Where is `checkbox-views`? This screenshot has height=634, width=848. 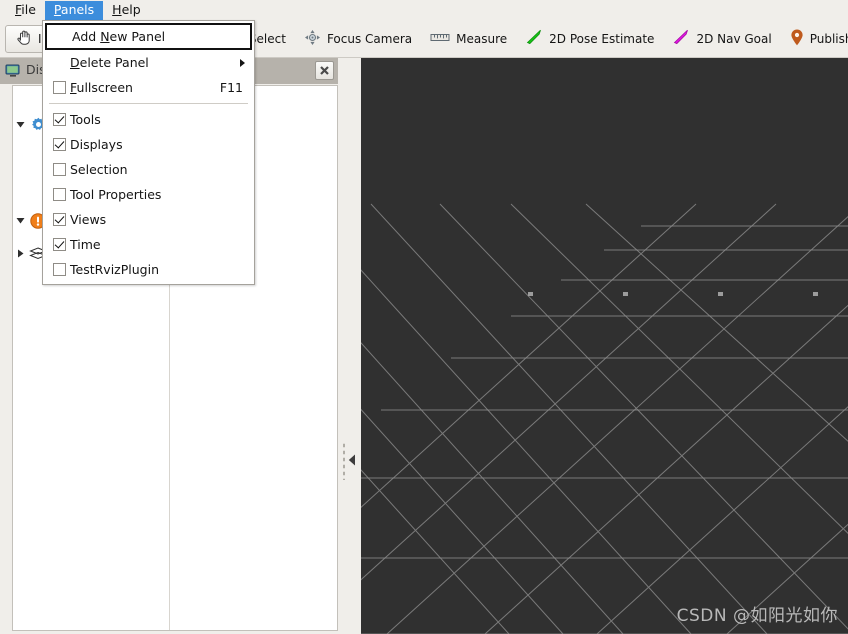 checkbox-views is located at coordinates (59, 219).